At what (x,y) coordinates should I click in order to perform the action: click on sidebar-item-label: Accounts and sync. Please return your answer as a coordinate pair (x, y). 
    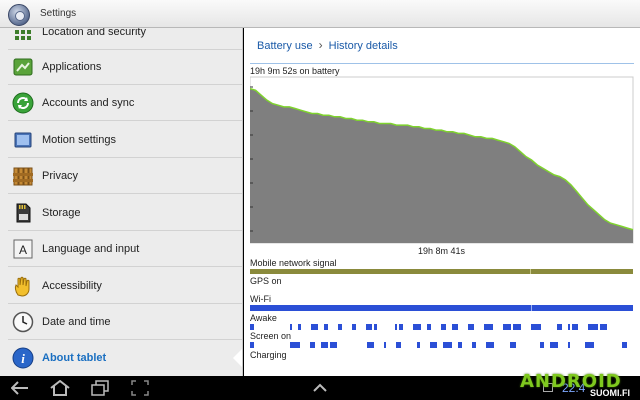
    Looking at the image, I should click on (88, 103).